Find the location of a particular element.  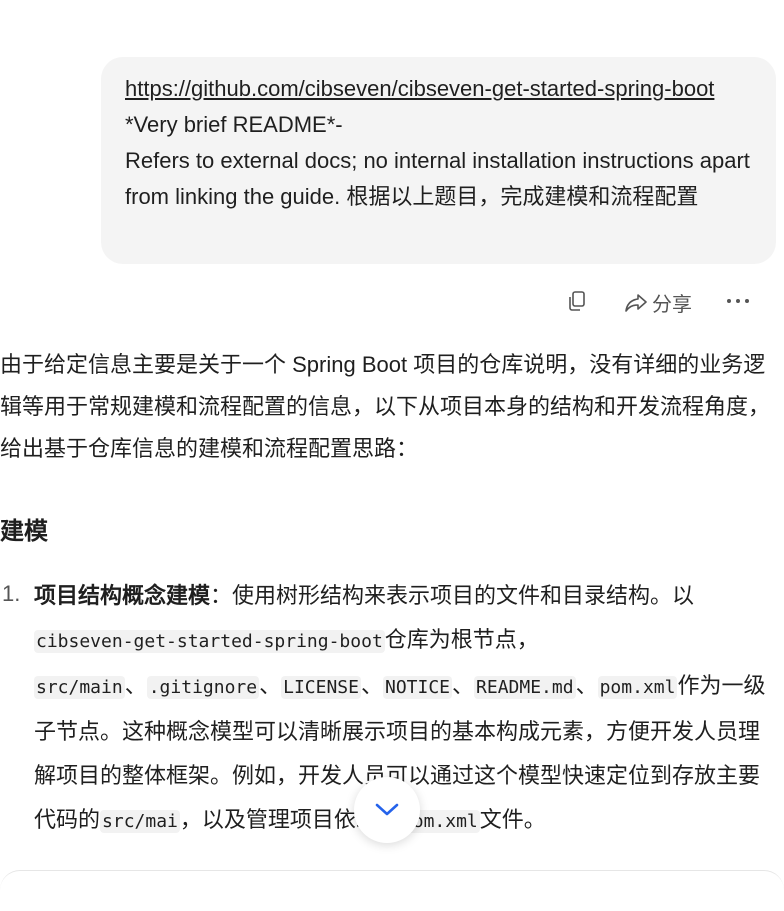

list-text: 仓库为根节点， is located at coordinates (461, 639).